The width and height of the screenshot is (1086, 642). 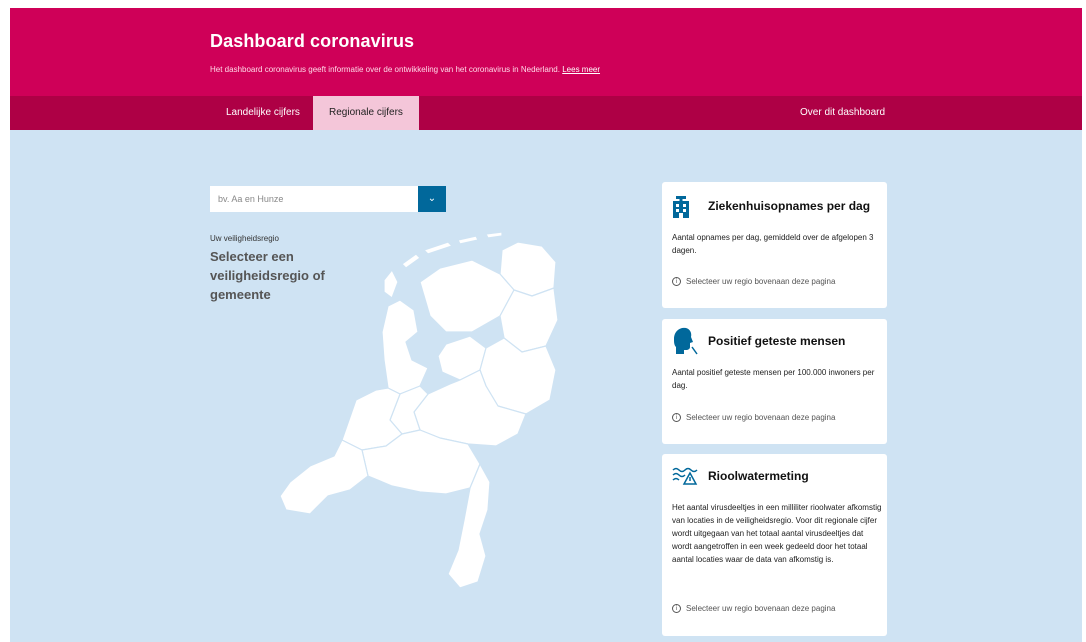 I want to click on map-region-zeeland, so click(x=324, y=477).